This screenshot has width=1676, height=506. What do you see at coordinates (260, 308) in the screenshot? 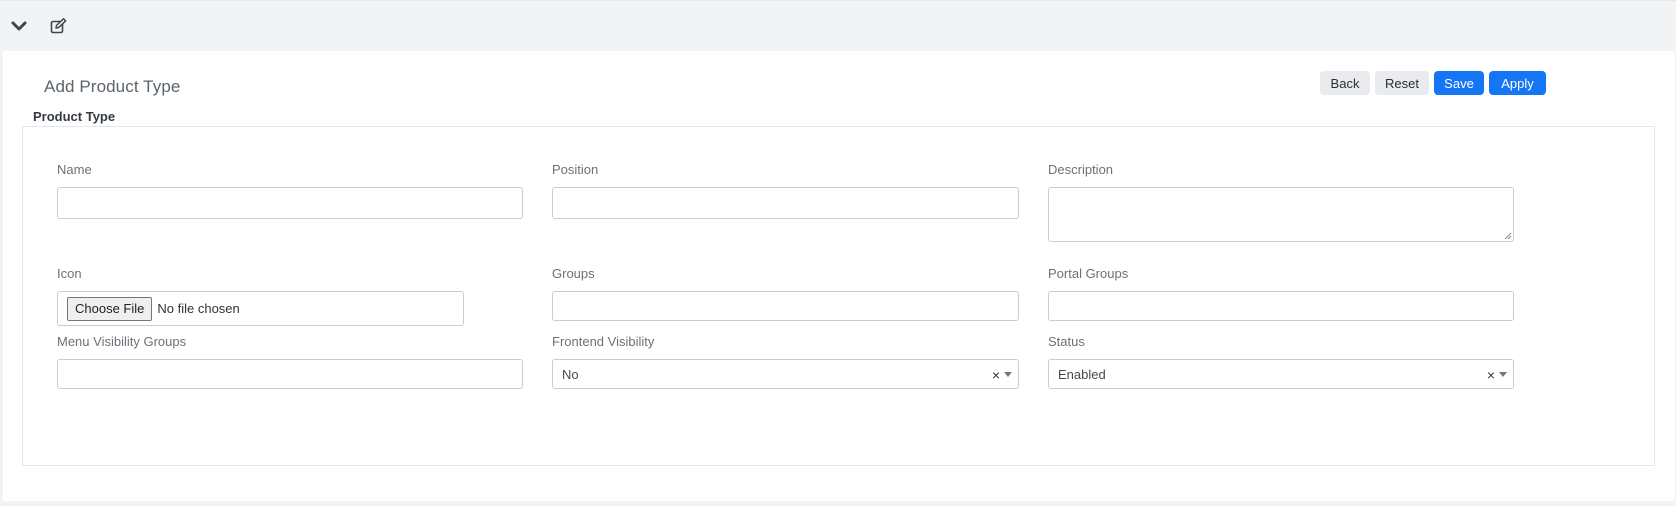
I see `icon-file-input: Choose File No file chosen` at bounding box center [260, 308].